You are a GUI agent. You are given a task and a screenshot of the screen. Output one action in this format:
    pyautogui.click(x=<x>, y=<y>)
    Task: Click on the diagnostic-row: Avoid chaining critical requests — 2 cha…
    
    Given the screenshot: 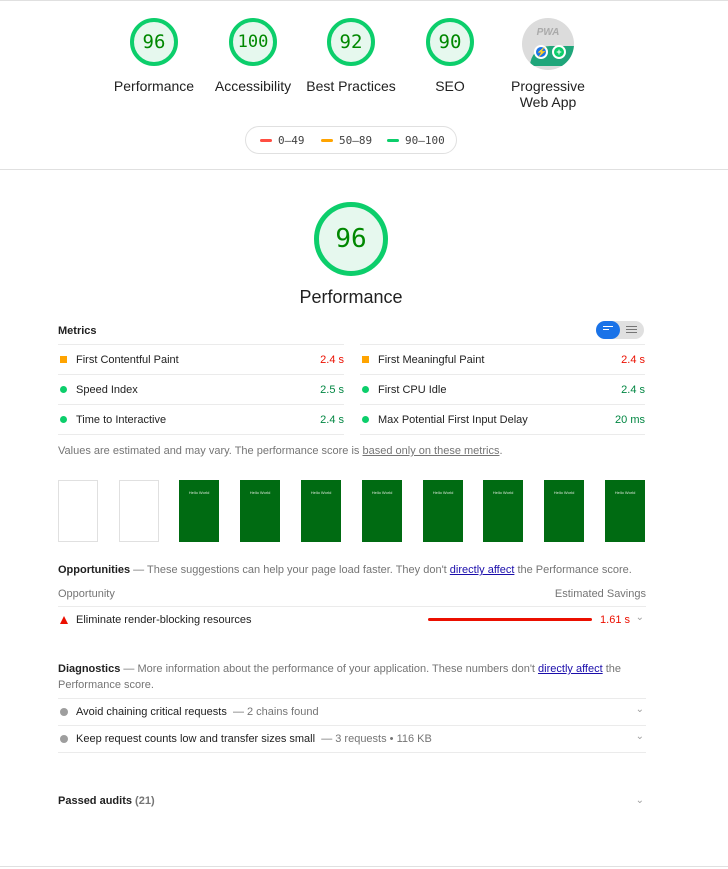 What is the action you would take?
    pyautogui.click(x=352, y=711)
    